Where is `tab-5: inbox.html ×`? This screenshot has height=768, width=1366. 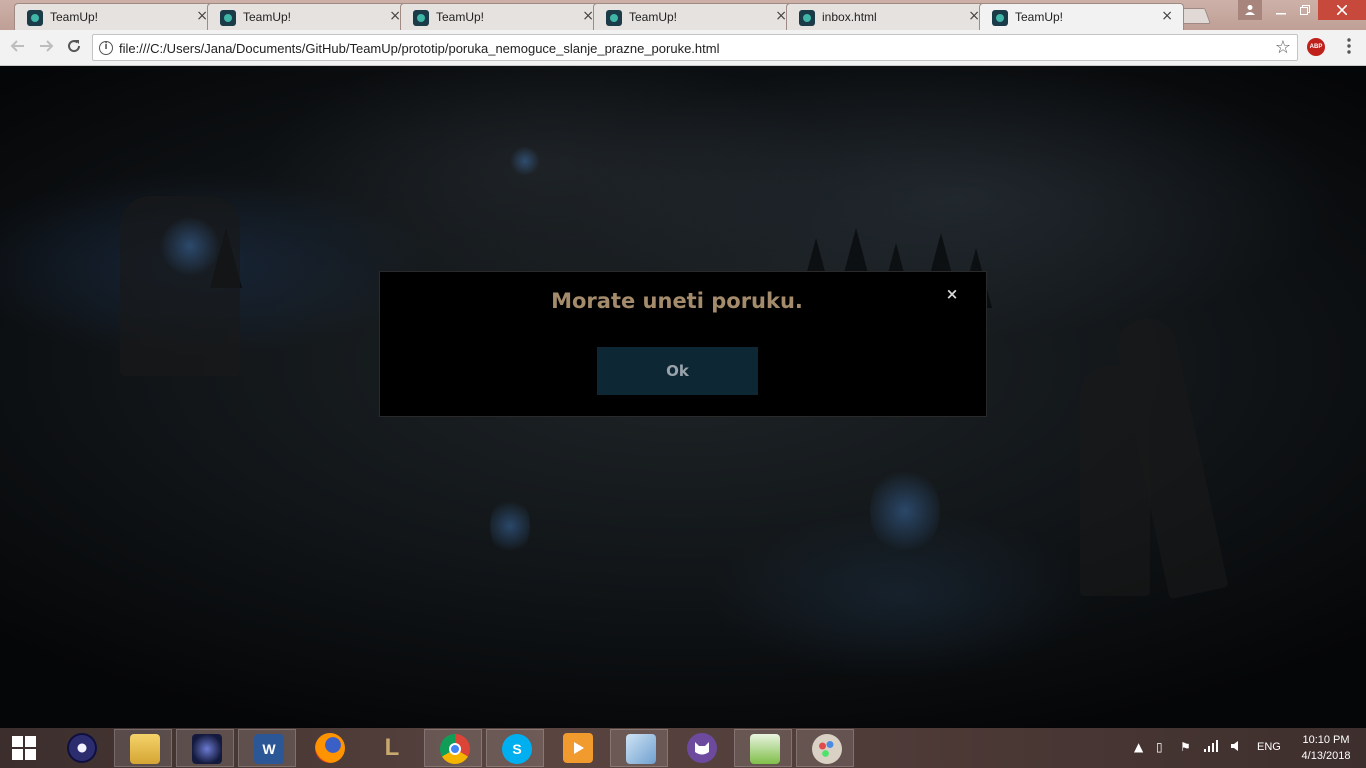 tab-5: inbox.html × is located at coordinates (888, 16).